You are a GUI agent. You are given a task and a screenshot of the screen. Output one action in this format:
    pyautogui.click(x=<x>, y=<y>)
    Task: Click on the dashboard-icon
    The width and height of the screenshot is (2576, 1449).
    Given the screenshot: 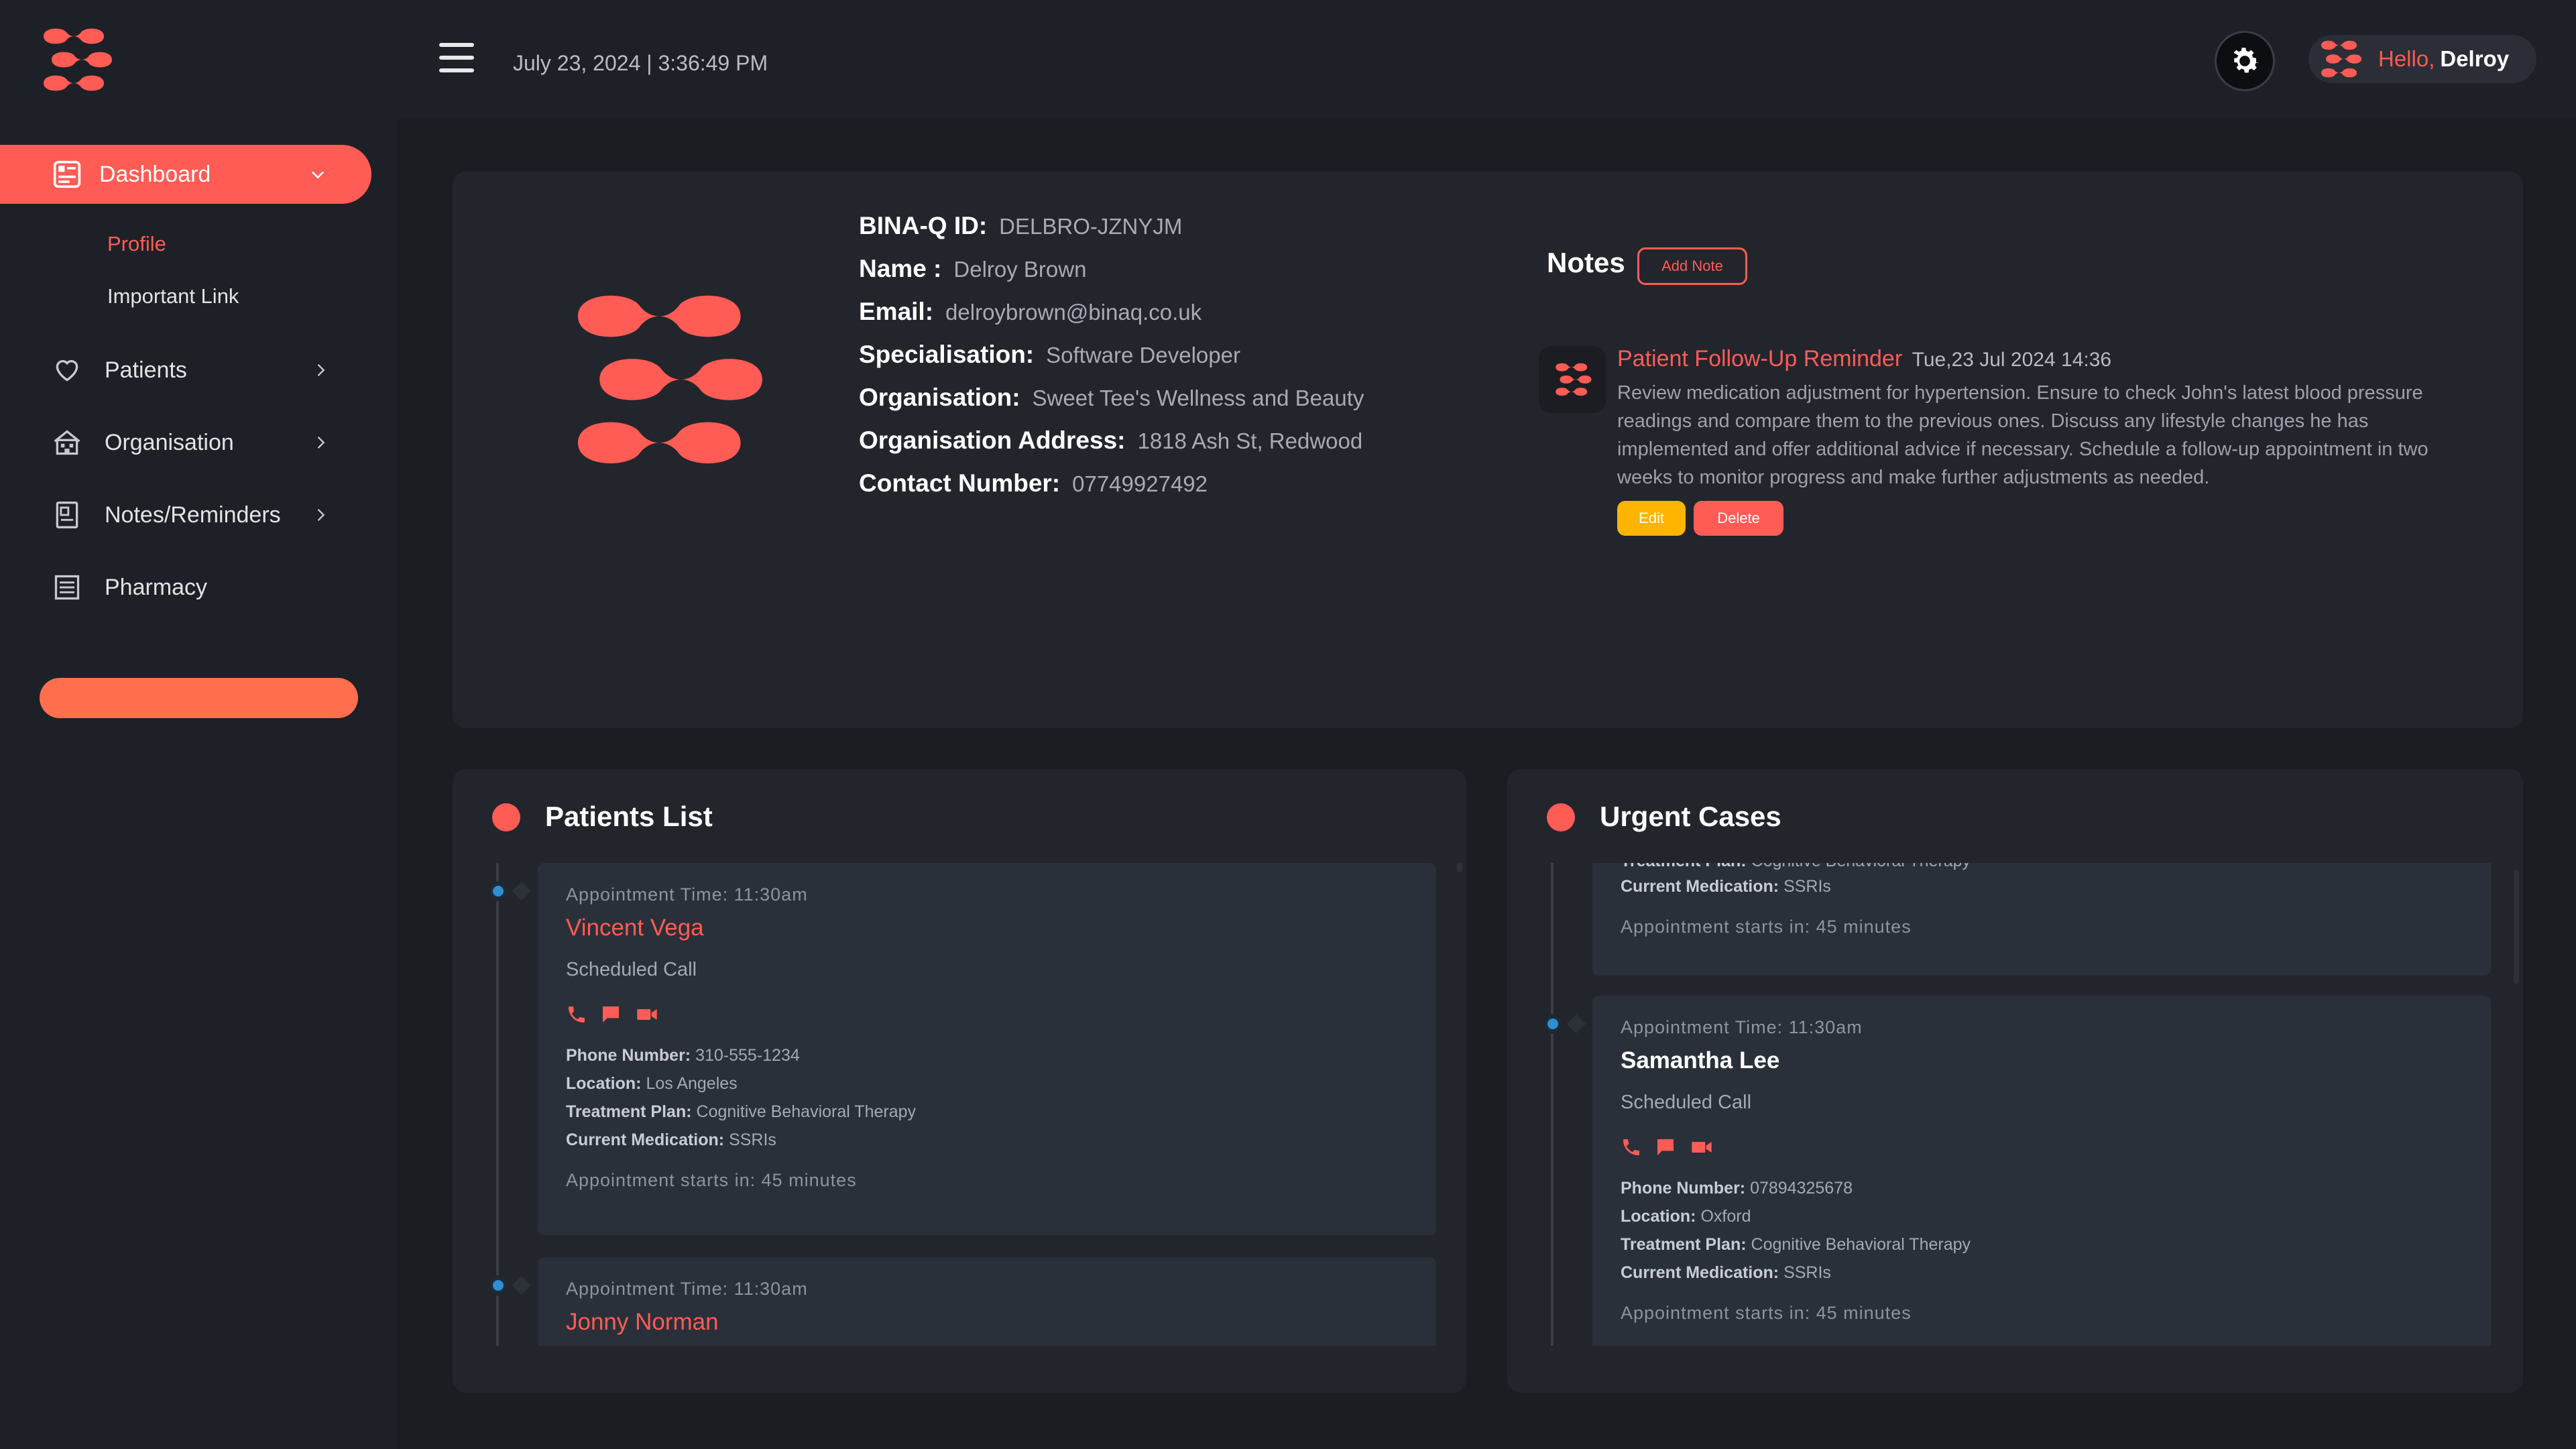 What is the action you would take?
    pyautogui.click(x=67, y=174)
    